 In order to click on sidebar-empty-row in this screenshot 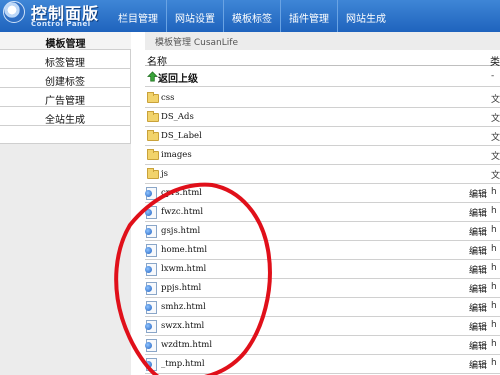, I will do `click(65, 135)`.